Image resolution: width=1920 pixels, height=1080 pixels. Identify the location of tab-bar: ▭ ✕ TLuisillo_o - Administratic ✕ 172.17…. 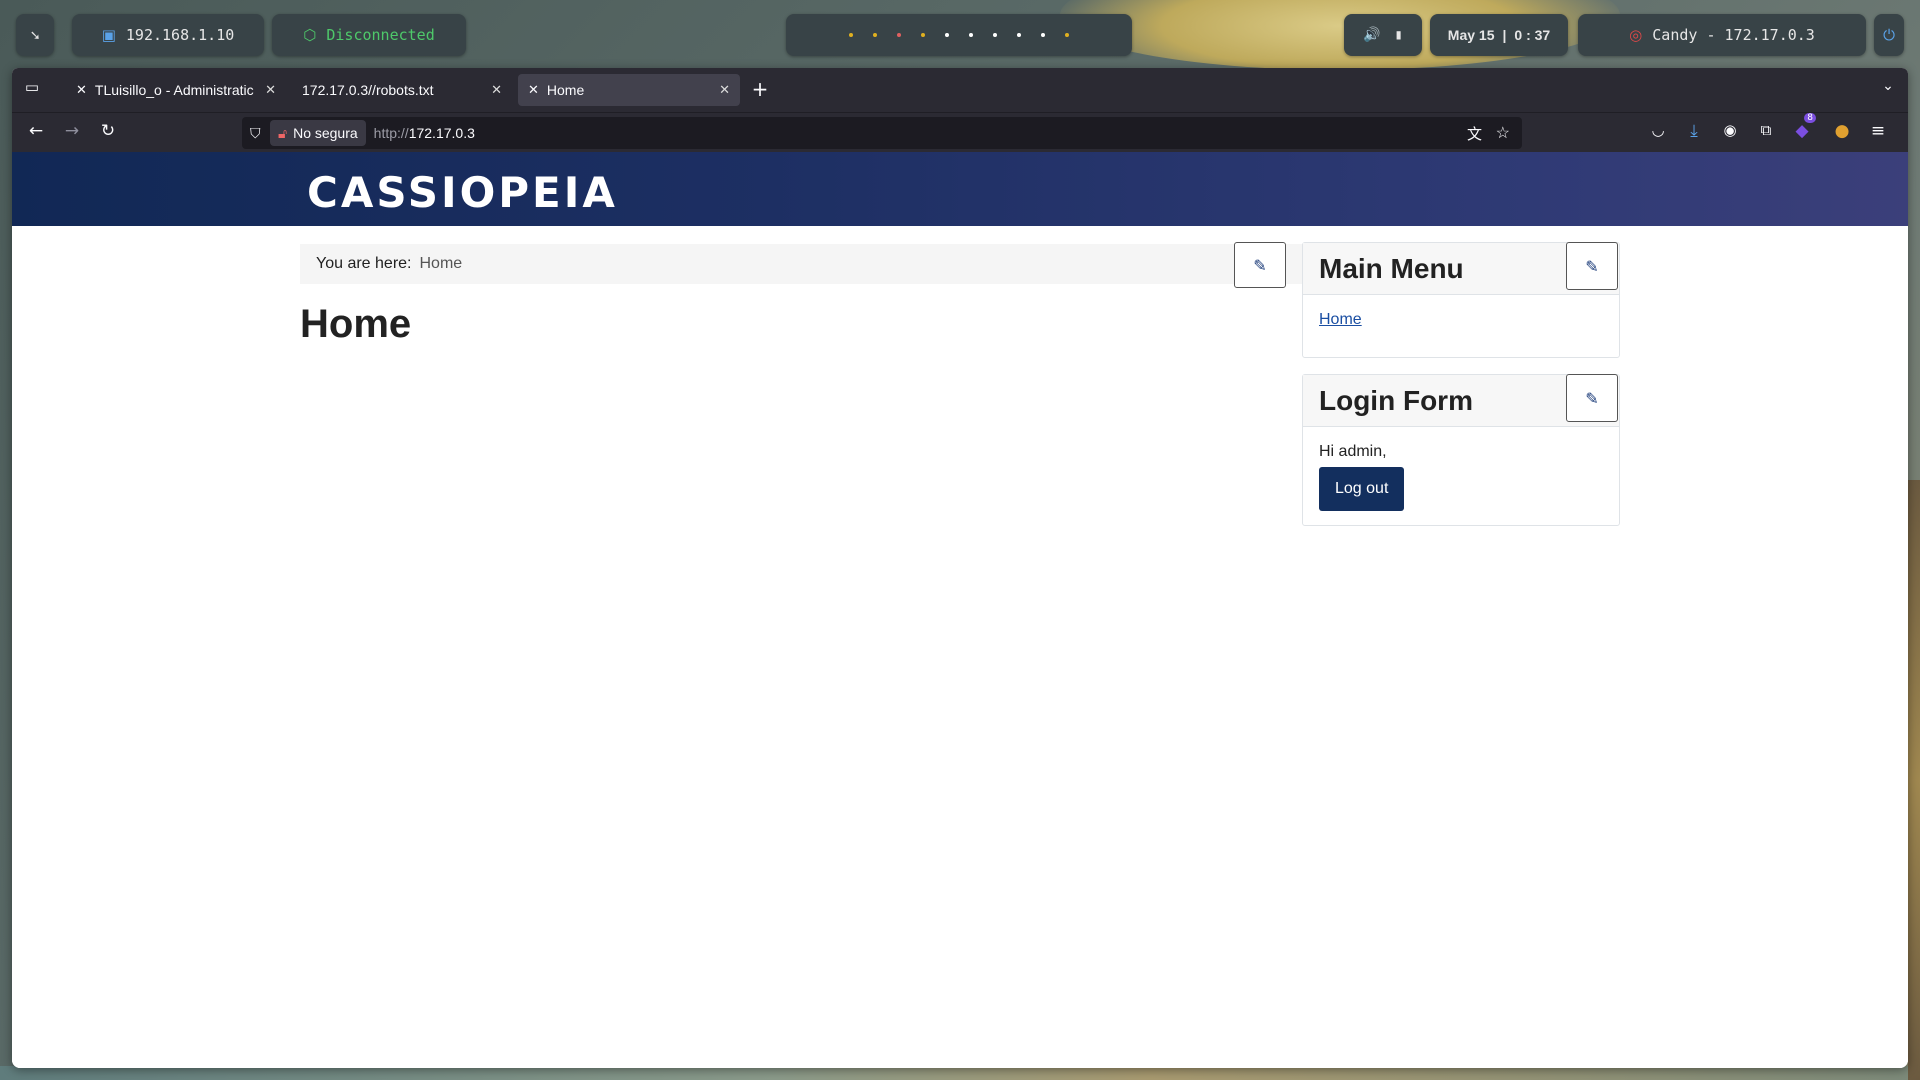
(960, 90).